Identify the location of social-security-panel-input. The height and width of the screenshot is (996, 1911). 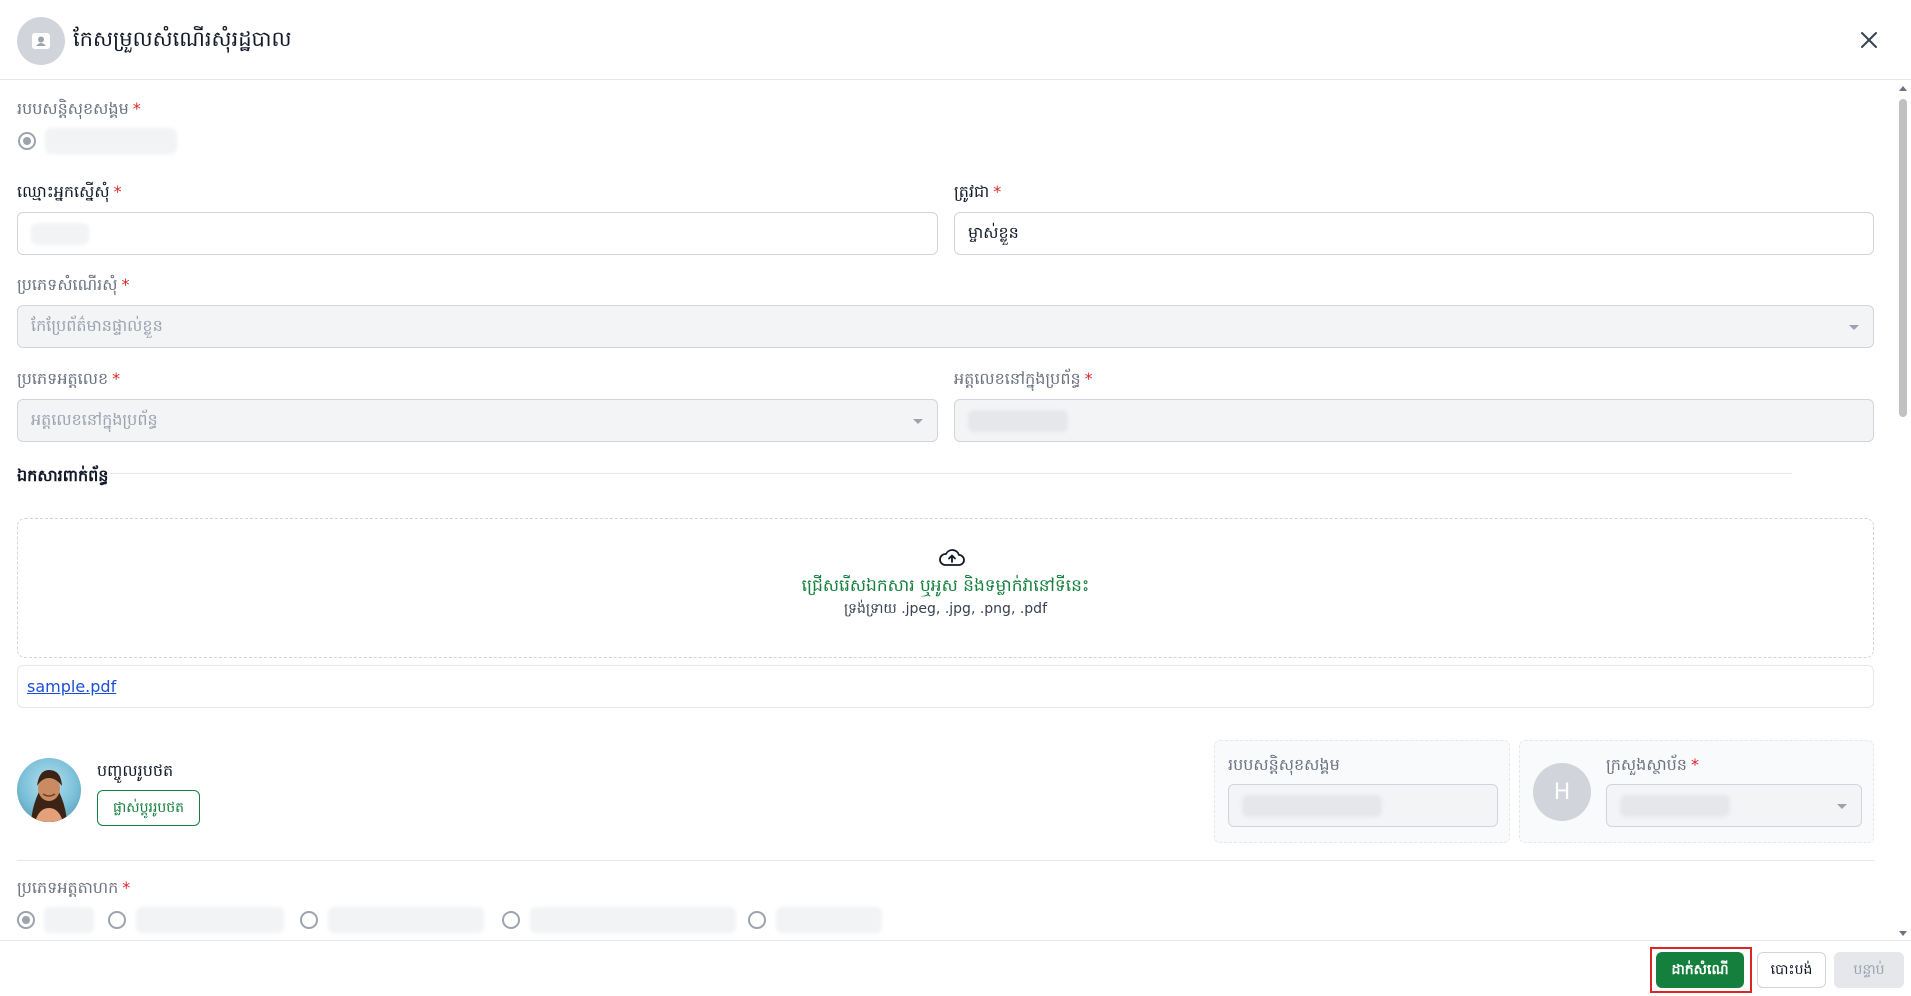
(1363, 805).